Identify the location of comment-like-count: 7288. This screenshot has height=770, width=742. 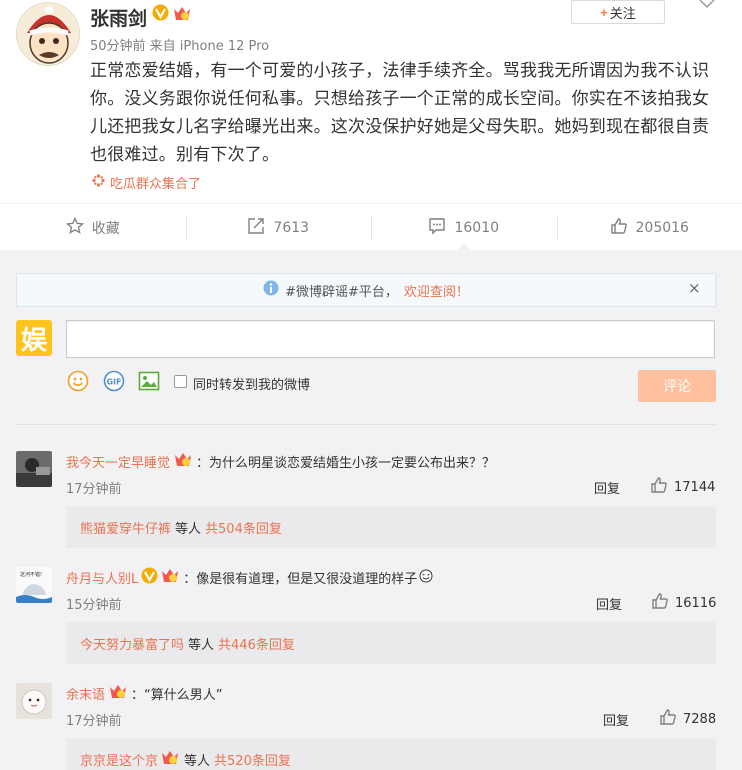
(700, 719).